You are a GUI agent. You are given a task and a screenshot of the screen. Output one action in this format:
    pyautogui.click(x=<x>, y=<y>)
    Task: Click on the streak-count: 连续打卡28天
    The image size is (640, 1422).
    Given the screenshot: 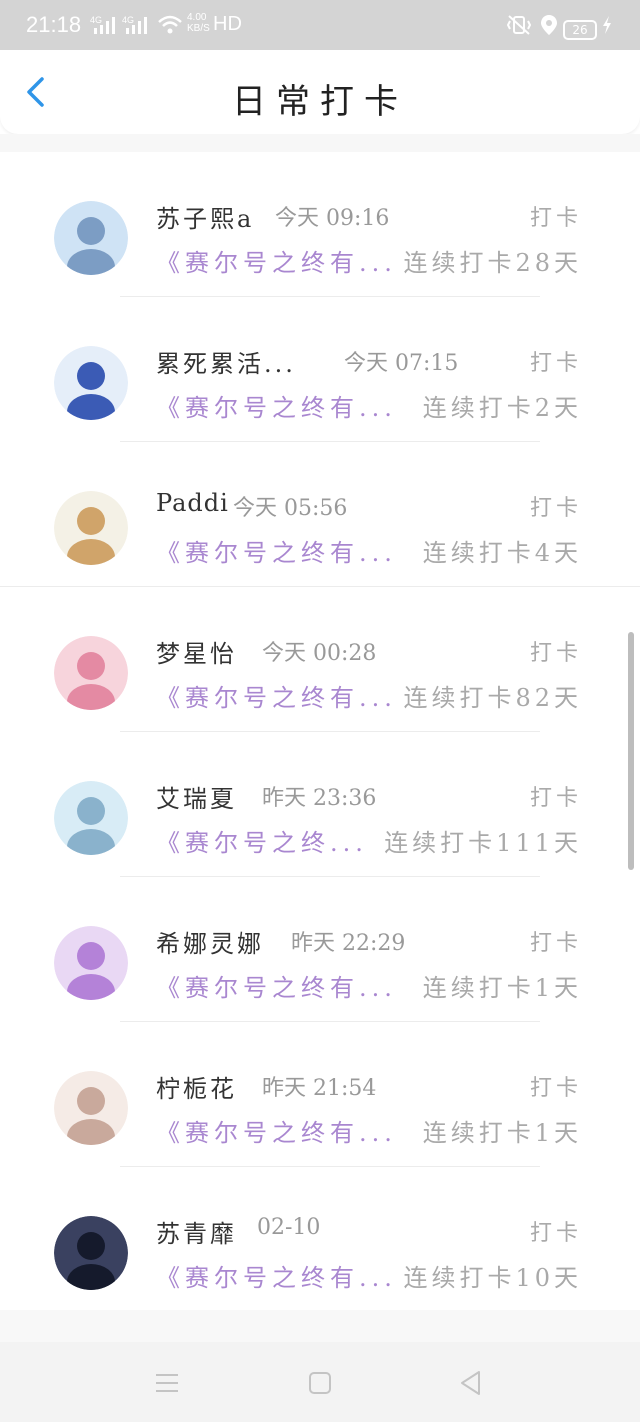 What is the action you would take?
    pyautogui.click(x=492, y=263)
    